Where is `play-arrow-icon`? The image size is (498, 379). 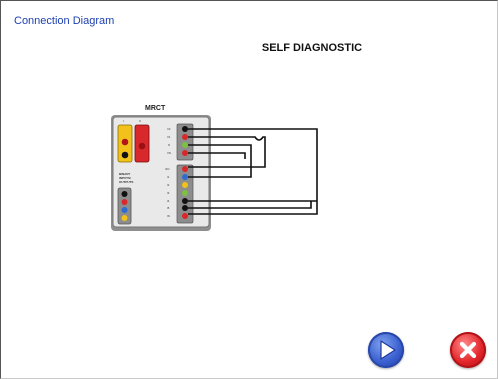 play-arrow-icon is located at coordinates (388, 350).